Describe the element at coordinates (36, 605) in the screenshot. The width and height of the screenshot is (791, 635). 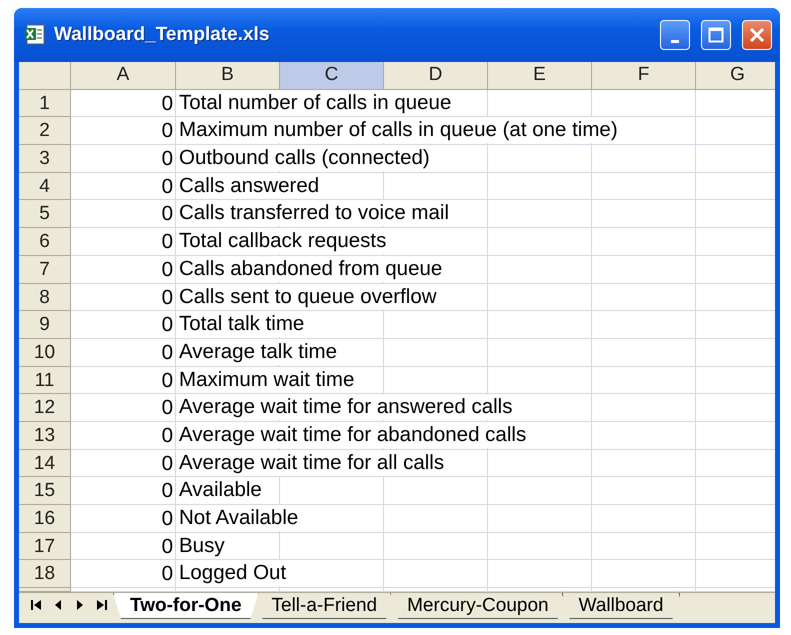
I see `first-sheet-icon` at that location.